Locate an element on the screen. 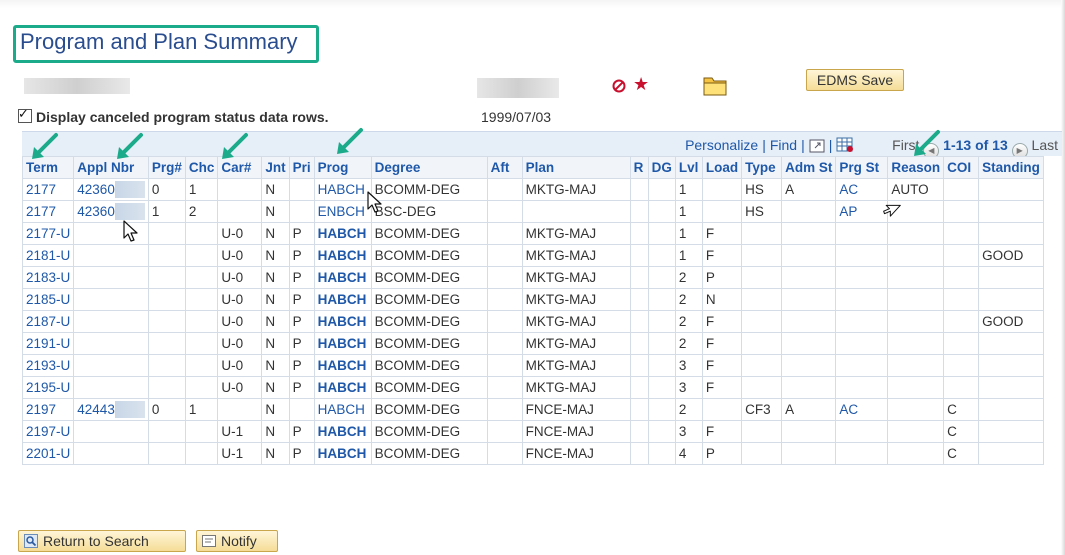 This screenshot has width=1065, height=555. folder-icon is located at coordinates (715, 85).